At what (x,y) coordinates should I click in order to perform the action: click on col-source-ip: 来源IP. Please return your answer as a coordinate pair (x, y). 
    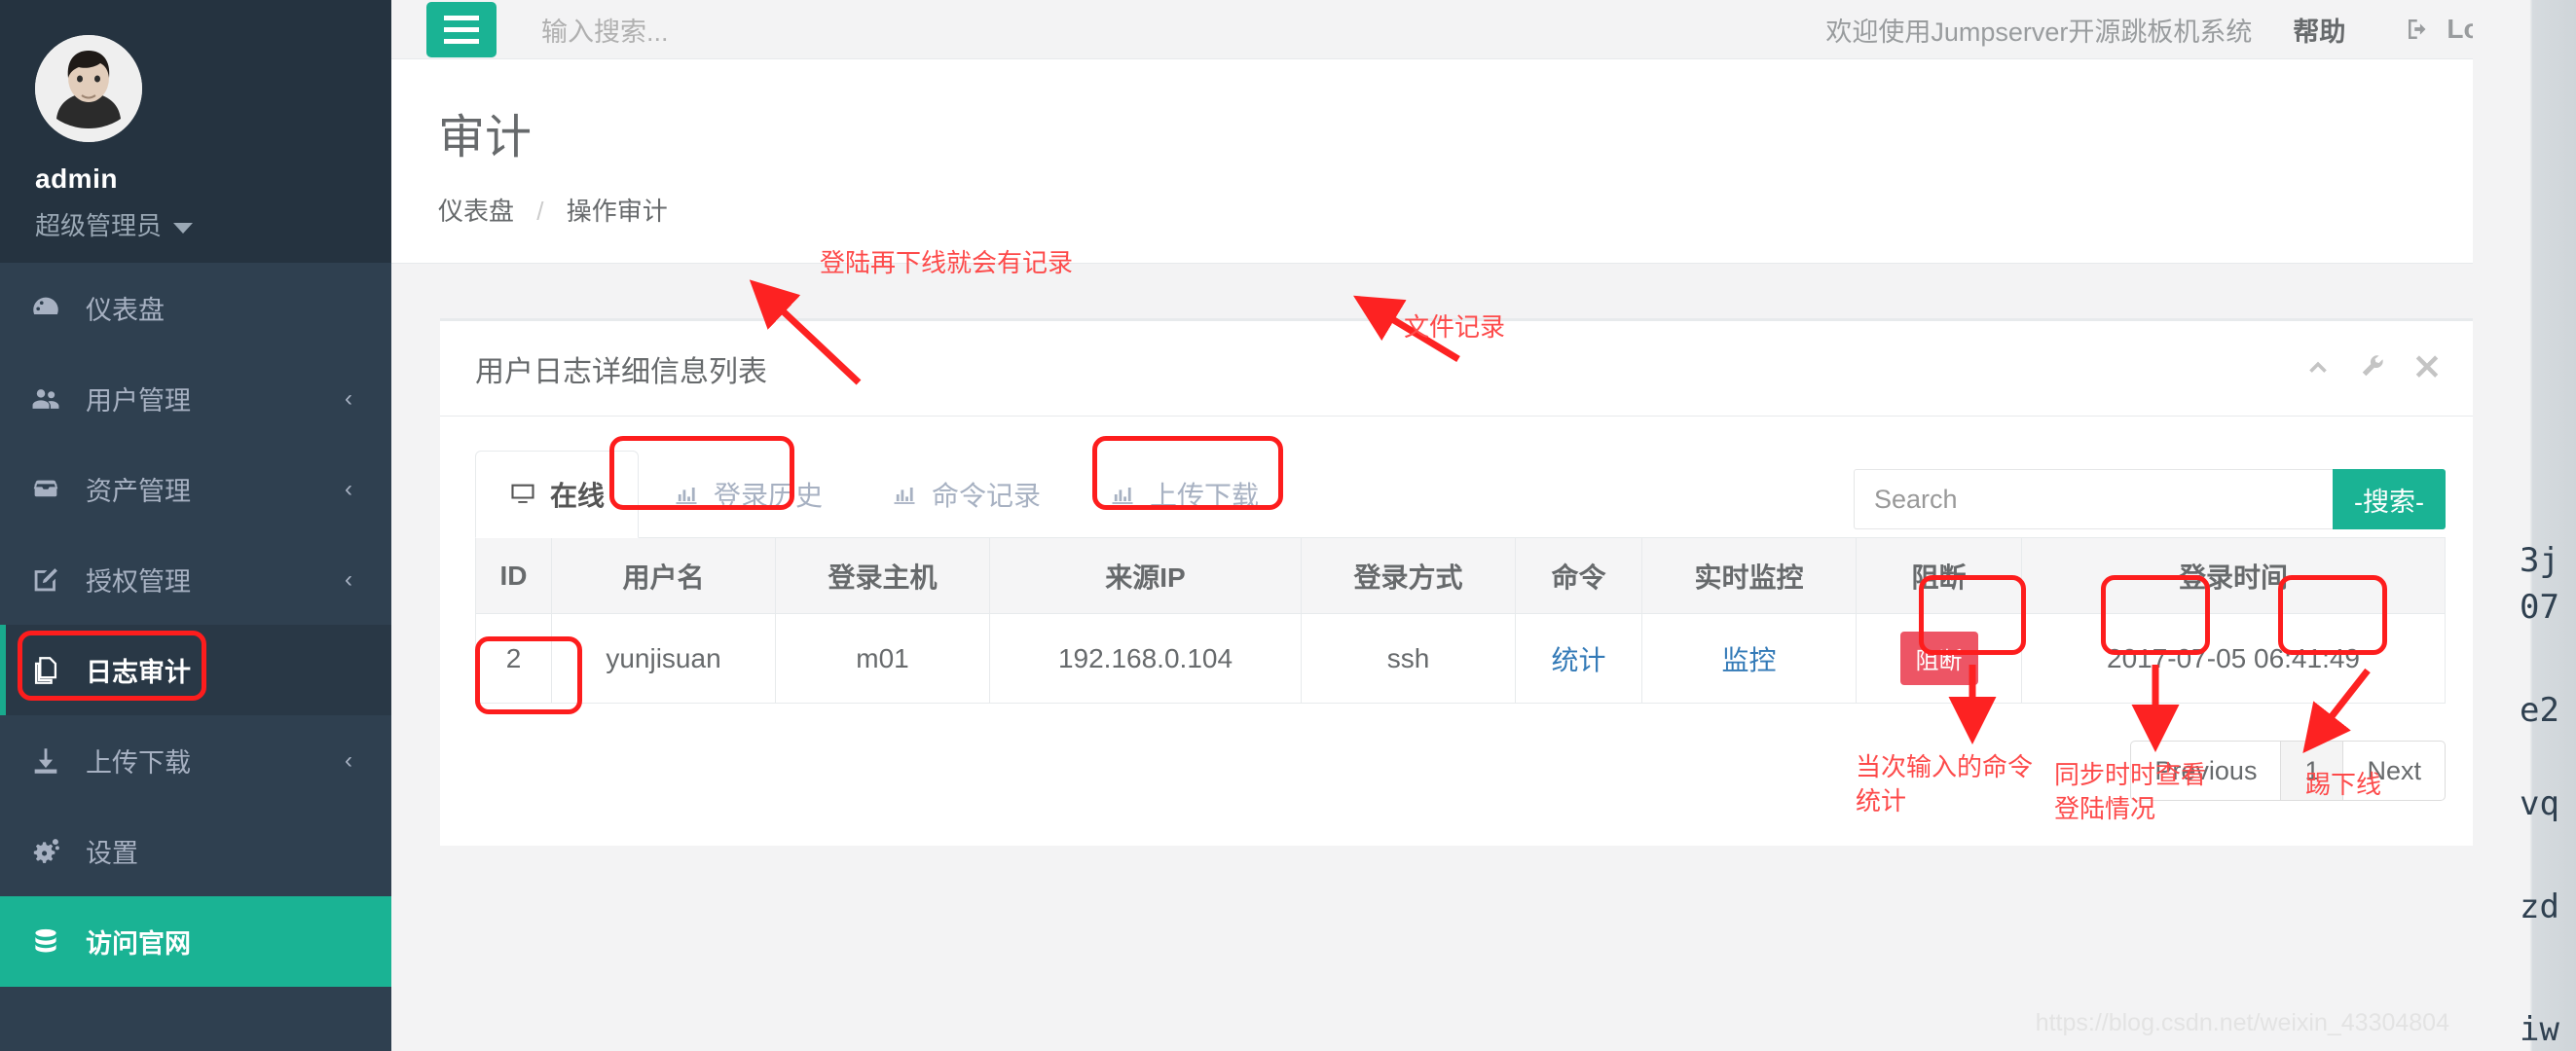
    Looking at the image, I should click on (1145, 575).